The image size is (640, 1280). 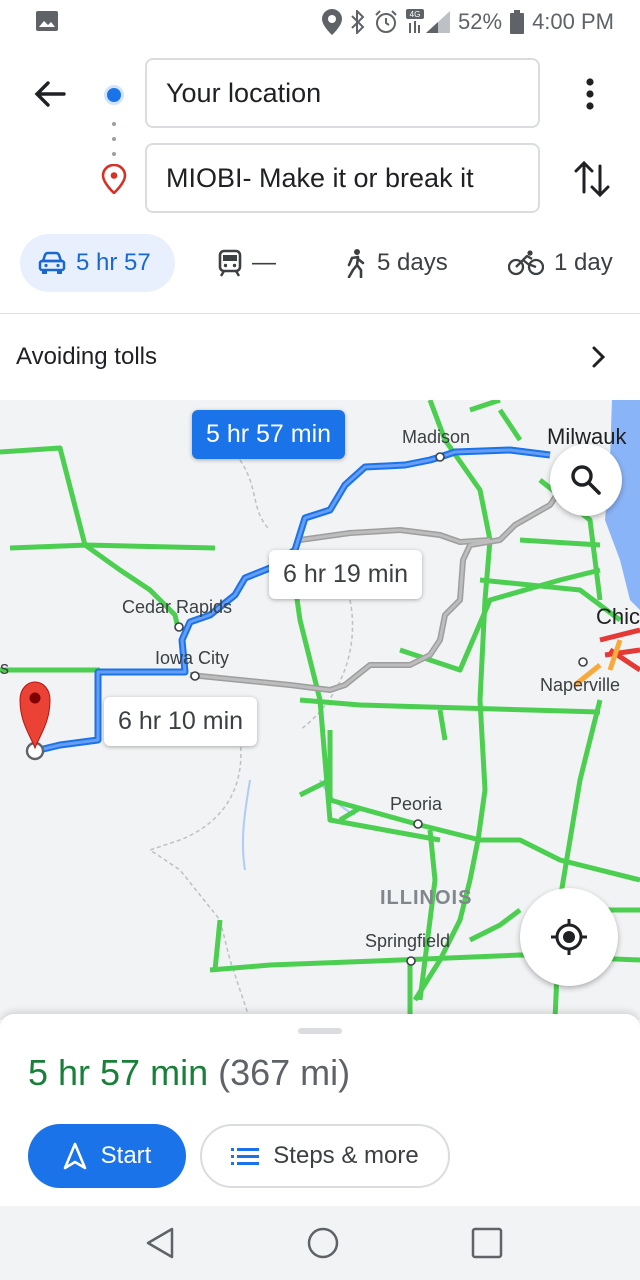 I want to click on alt-route-label-2: 6 hr 10 min, so click(x=181, y=721).